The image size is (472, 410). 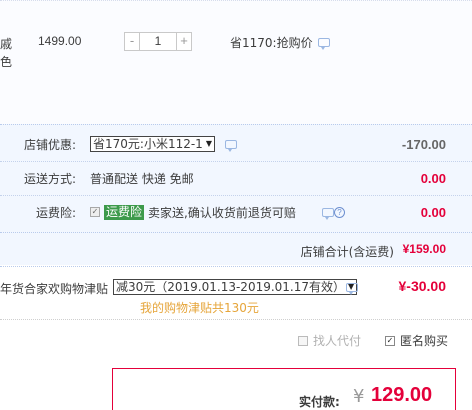 I want to click on discount-select-value: 省170元:小米112-1, so click(x=148, y=144).